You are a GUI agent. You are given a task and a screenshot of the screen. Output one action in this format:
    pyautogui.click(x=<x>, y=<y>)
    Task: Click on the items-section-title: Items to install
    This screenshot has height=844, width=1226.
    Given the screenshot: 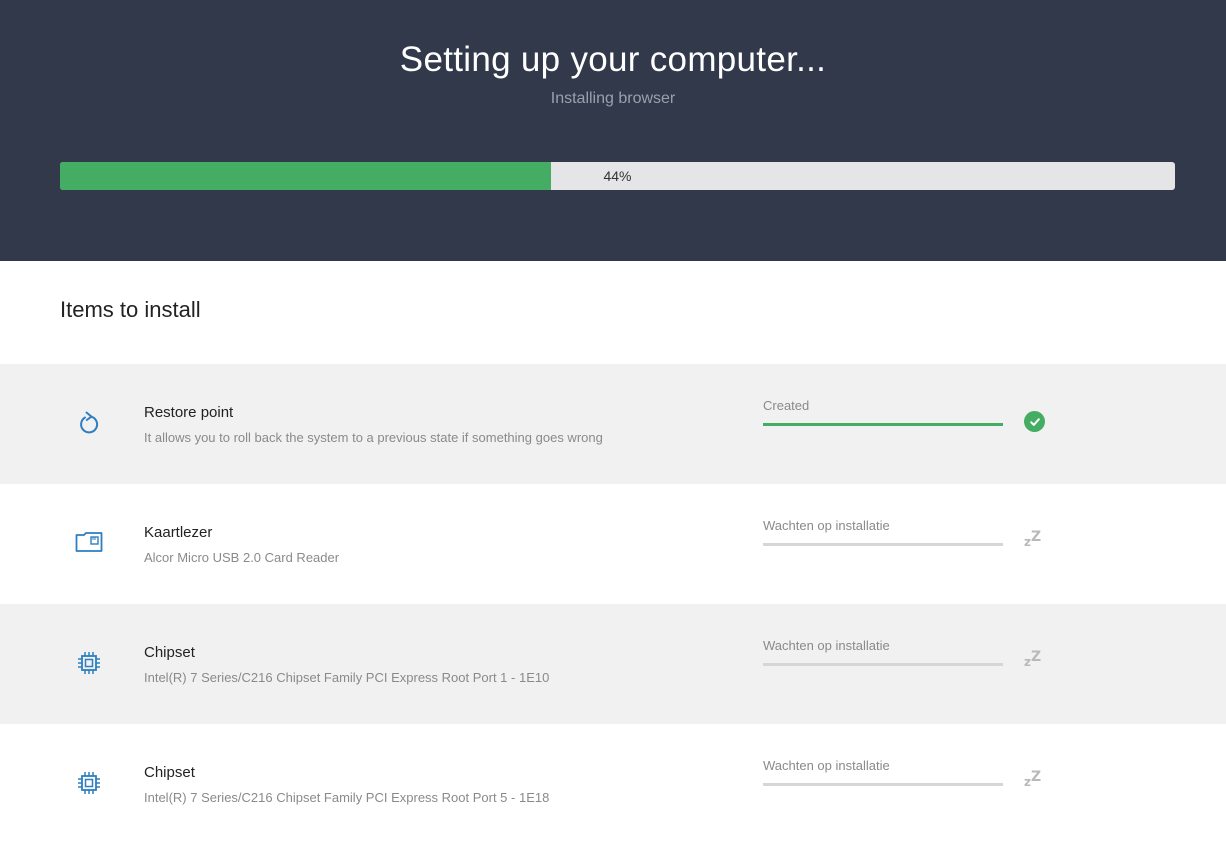 What is the action you would take?
    pyautogui.click(x=130, y=309)
    